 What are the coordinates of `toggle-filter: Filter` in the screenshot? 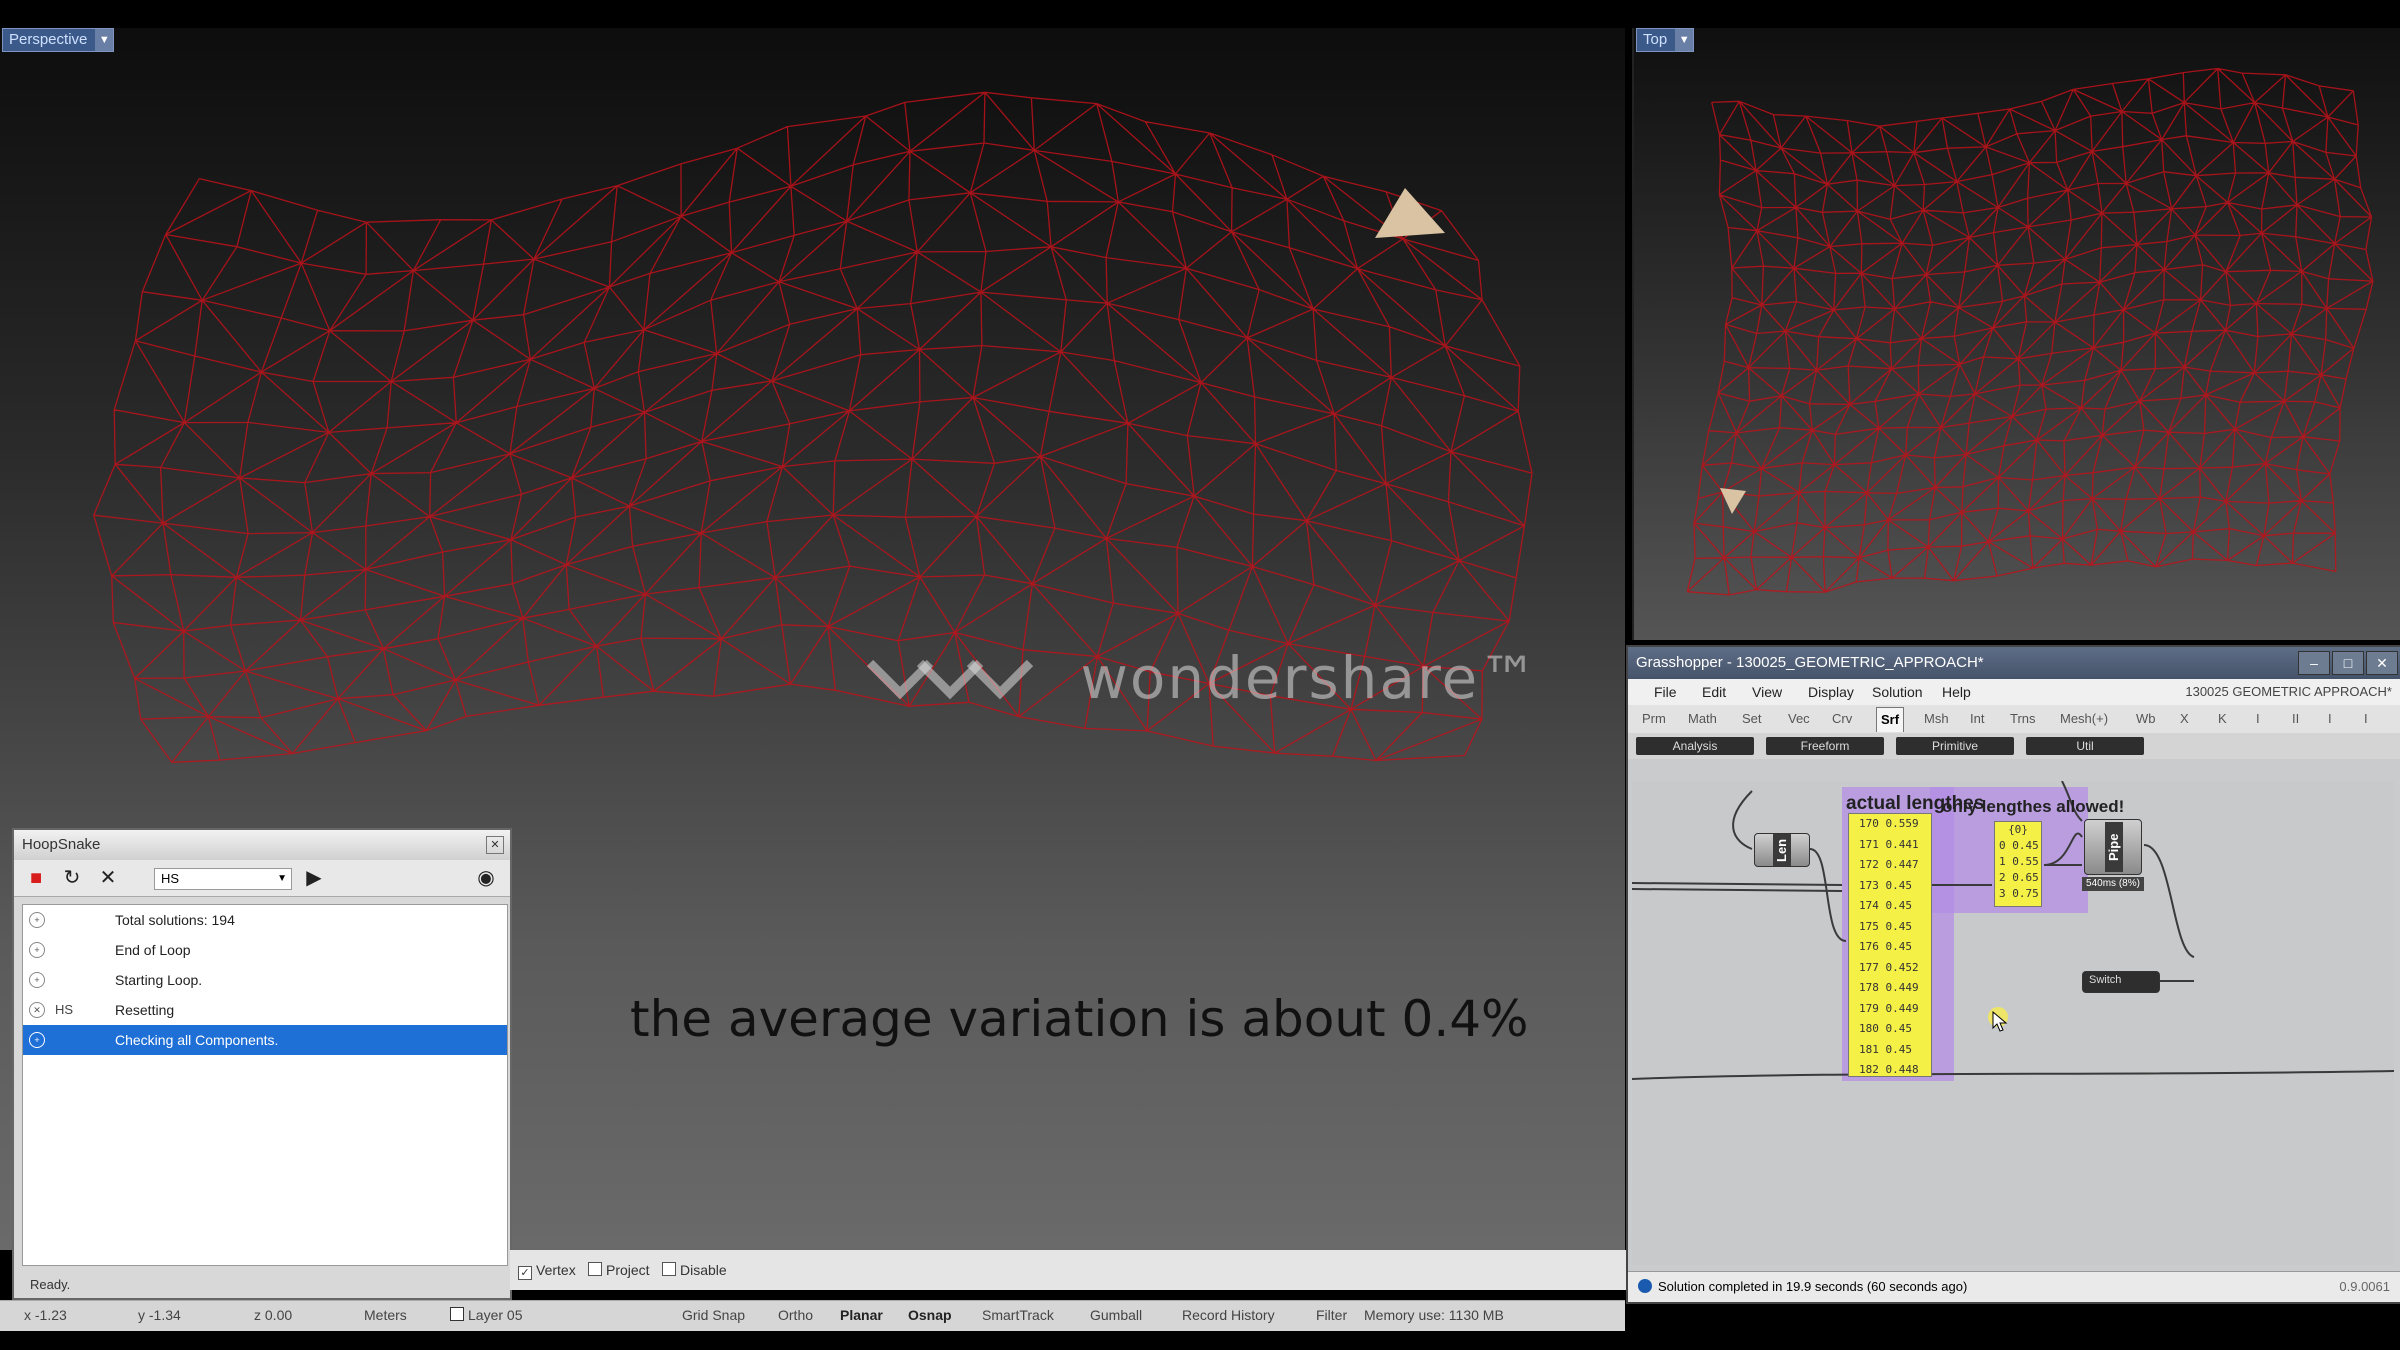 It's located at (1331, 1315).